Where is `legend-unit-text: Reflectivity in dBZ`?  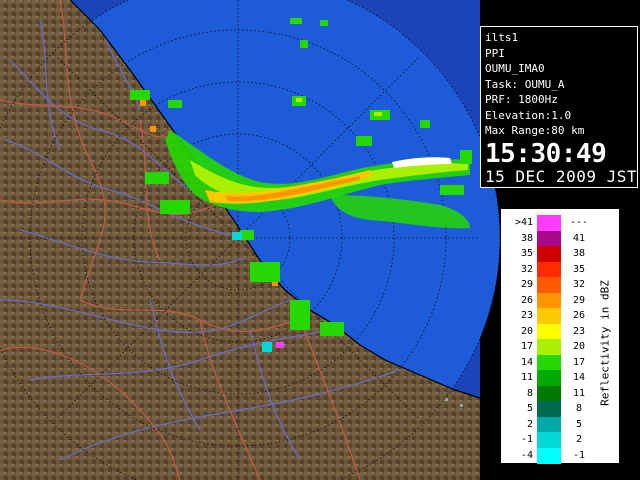 legend-unit-text: Reflectivity in dBZ is located at coordinates (605, 343).